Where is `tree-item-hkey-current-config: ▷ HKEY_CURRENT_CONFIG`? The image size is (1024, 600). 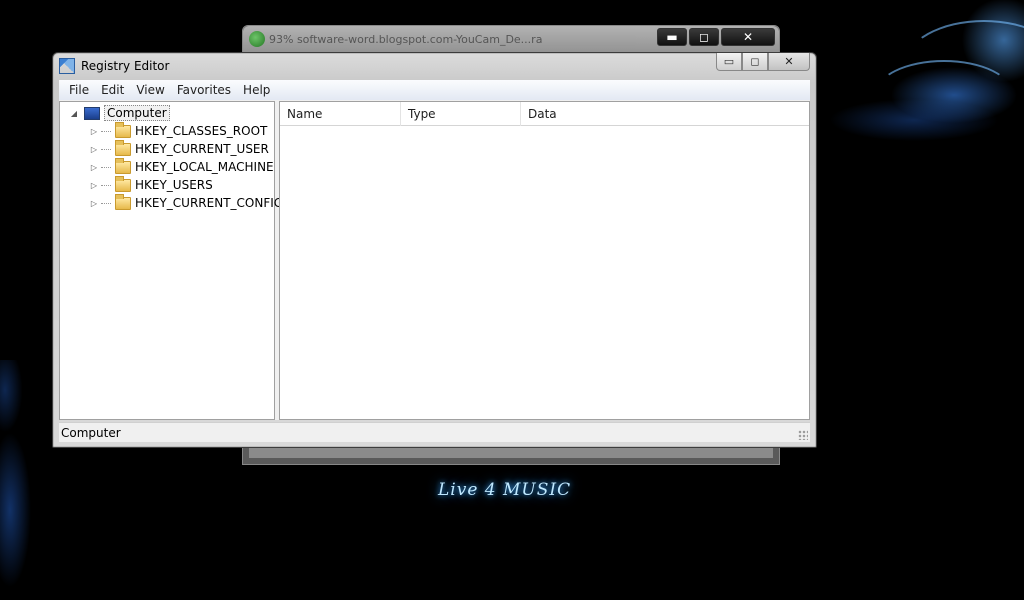
tree-item-hkey-current-config: ▷ HKEY_CURRENT_CONFIG is located at coordinates (186, 202).